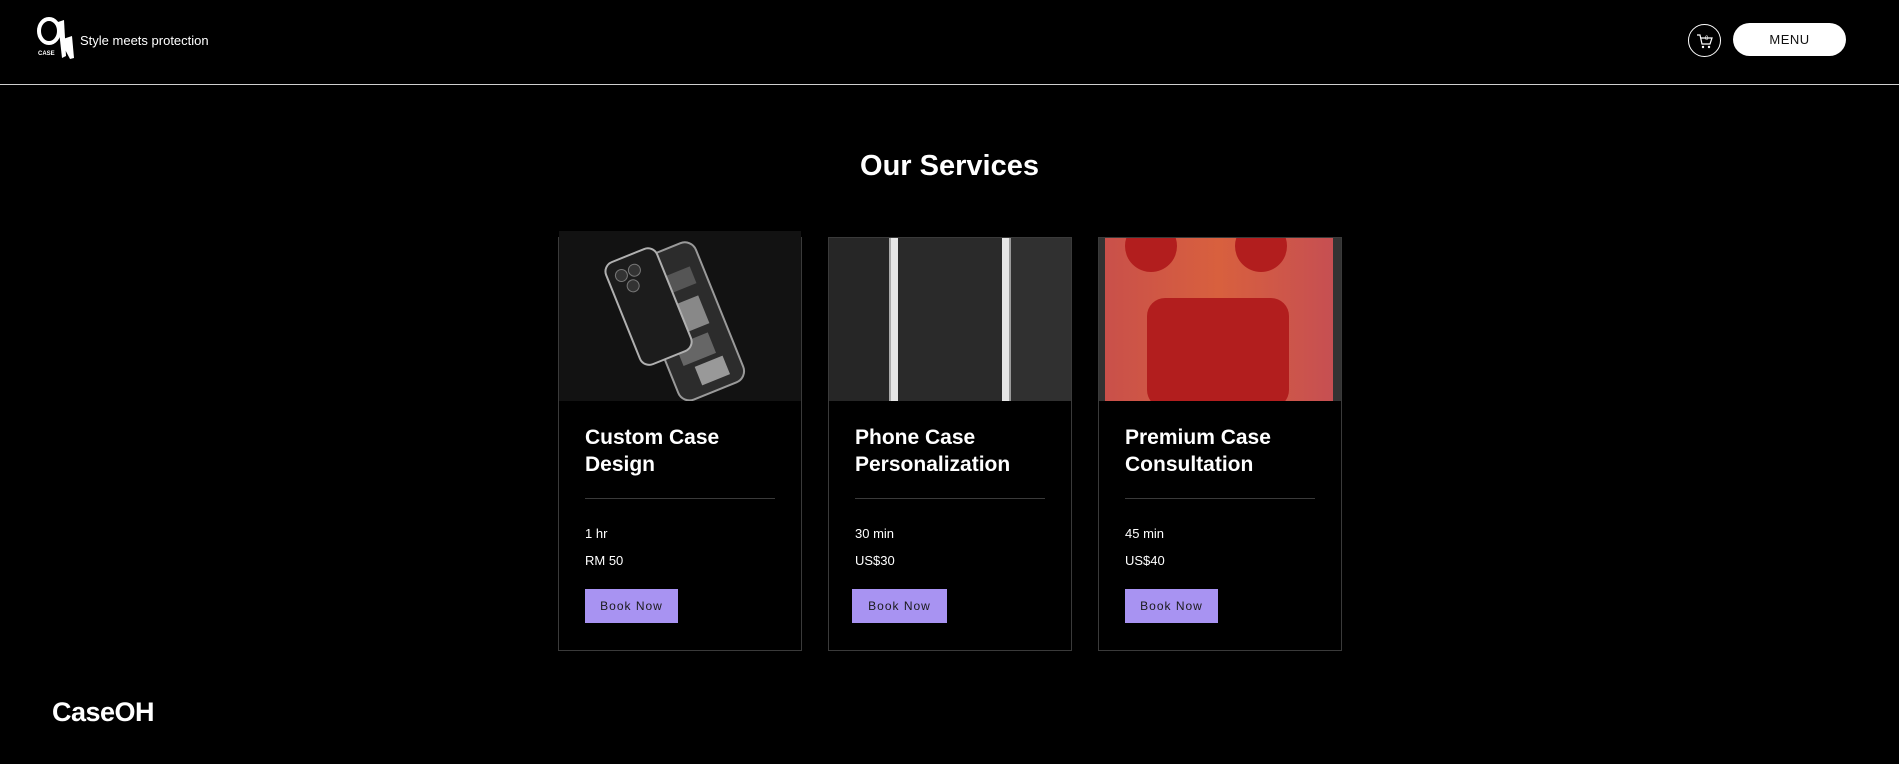 The width and height of the screenshot is (1899, 764). What do you see at coordinates (1145, 533) in the screenshot?
I see `service-duration: 45 min` at bounding box center [1145, 533].